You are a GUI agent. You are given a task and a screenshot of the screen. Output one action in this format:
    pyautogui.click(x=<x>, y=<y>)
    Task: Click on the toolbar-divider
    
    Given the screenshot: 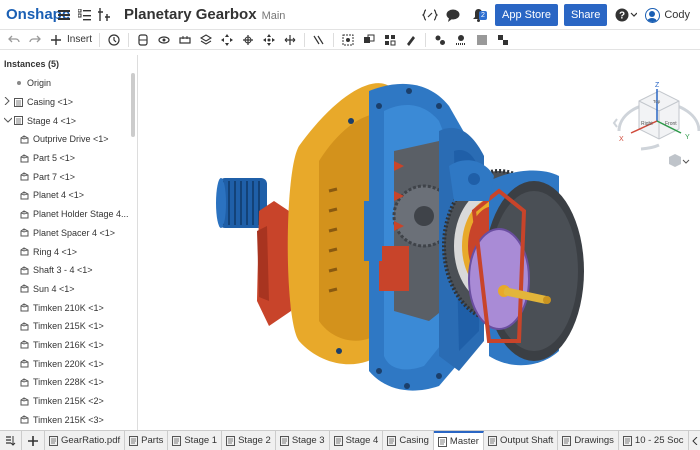 What is the action you would take?
    pyautogui.click(x=129, y=39)
    